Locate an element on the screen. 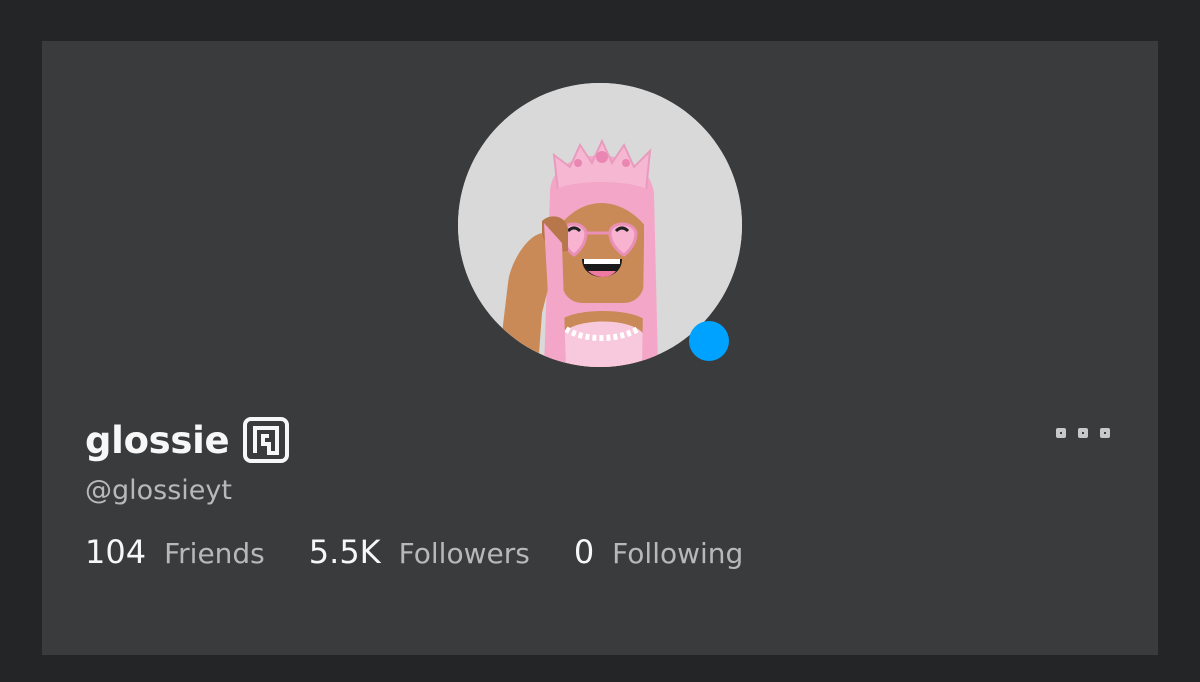 This screenshot has height=682, width=1200. following-label: Following is located at coordinates (678, 553).